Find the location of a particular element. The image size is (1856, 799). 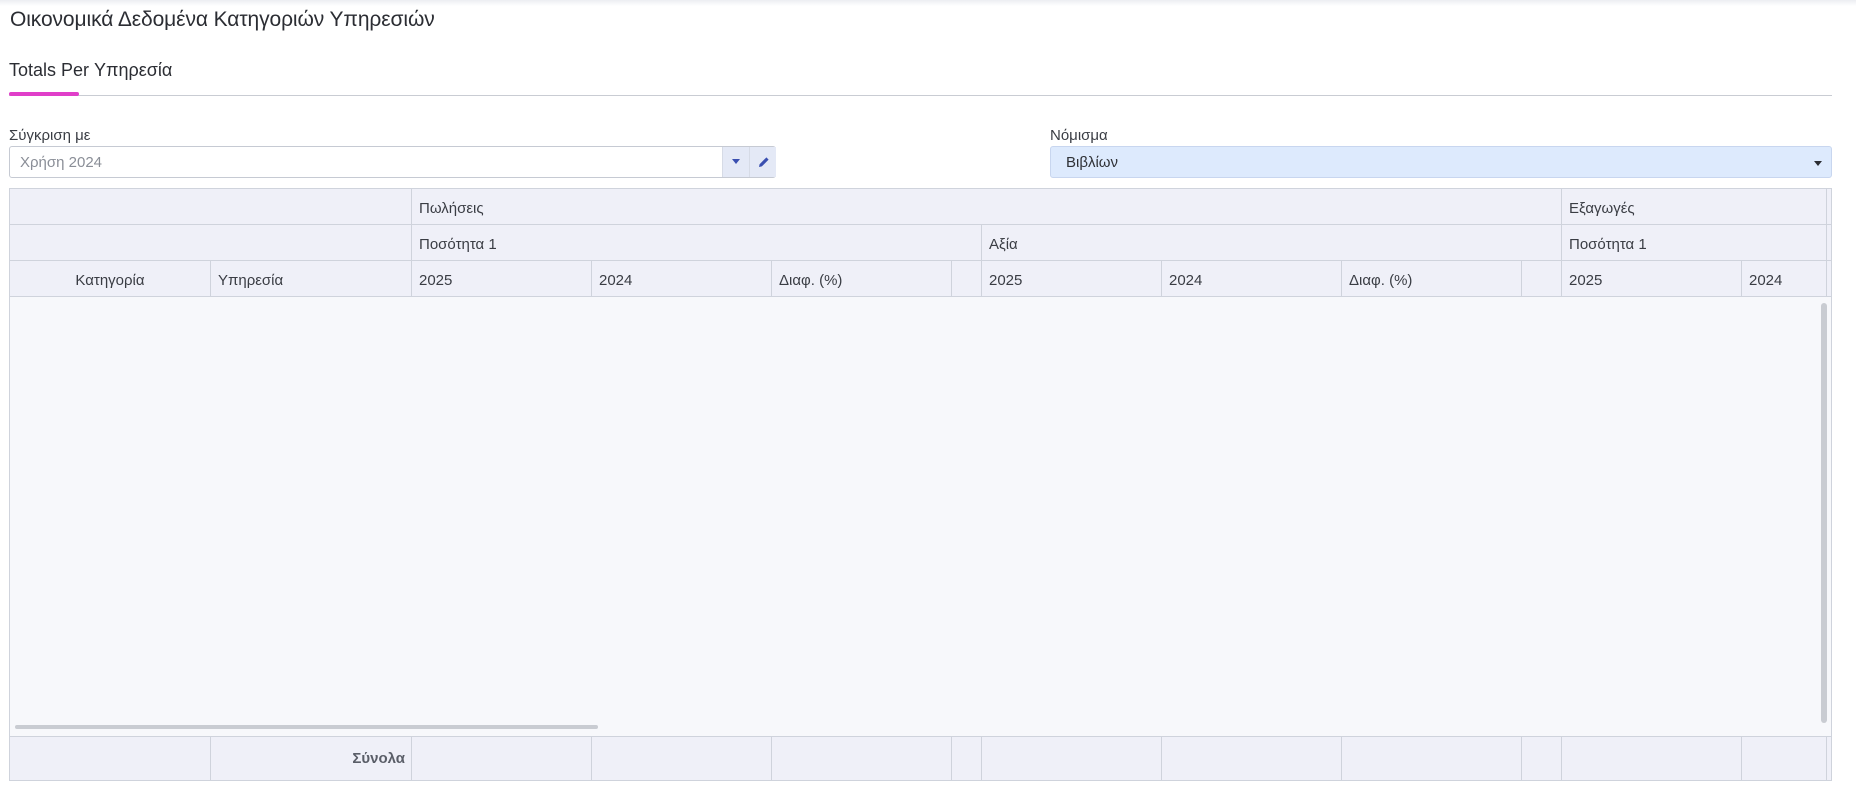

column-header-exports-qty-2024: 2024 is located at coordinates (1783, 278).